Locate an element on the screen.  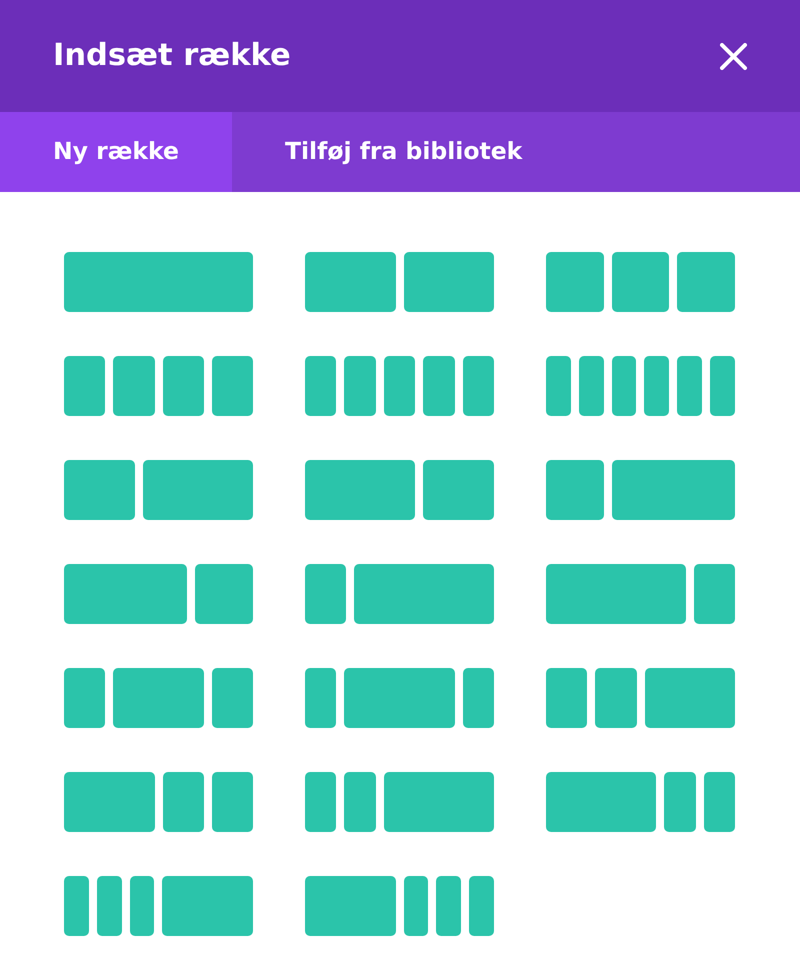
tab: Ny række is located at coordinates (116, 152).